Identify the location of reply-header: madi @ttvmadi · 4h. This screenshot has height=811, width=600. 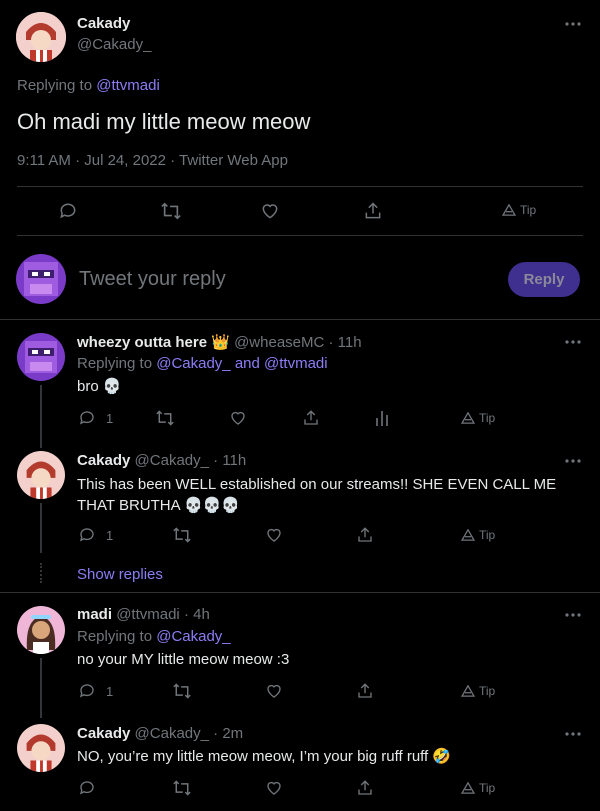
(143, 614).